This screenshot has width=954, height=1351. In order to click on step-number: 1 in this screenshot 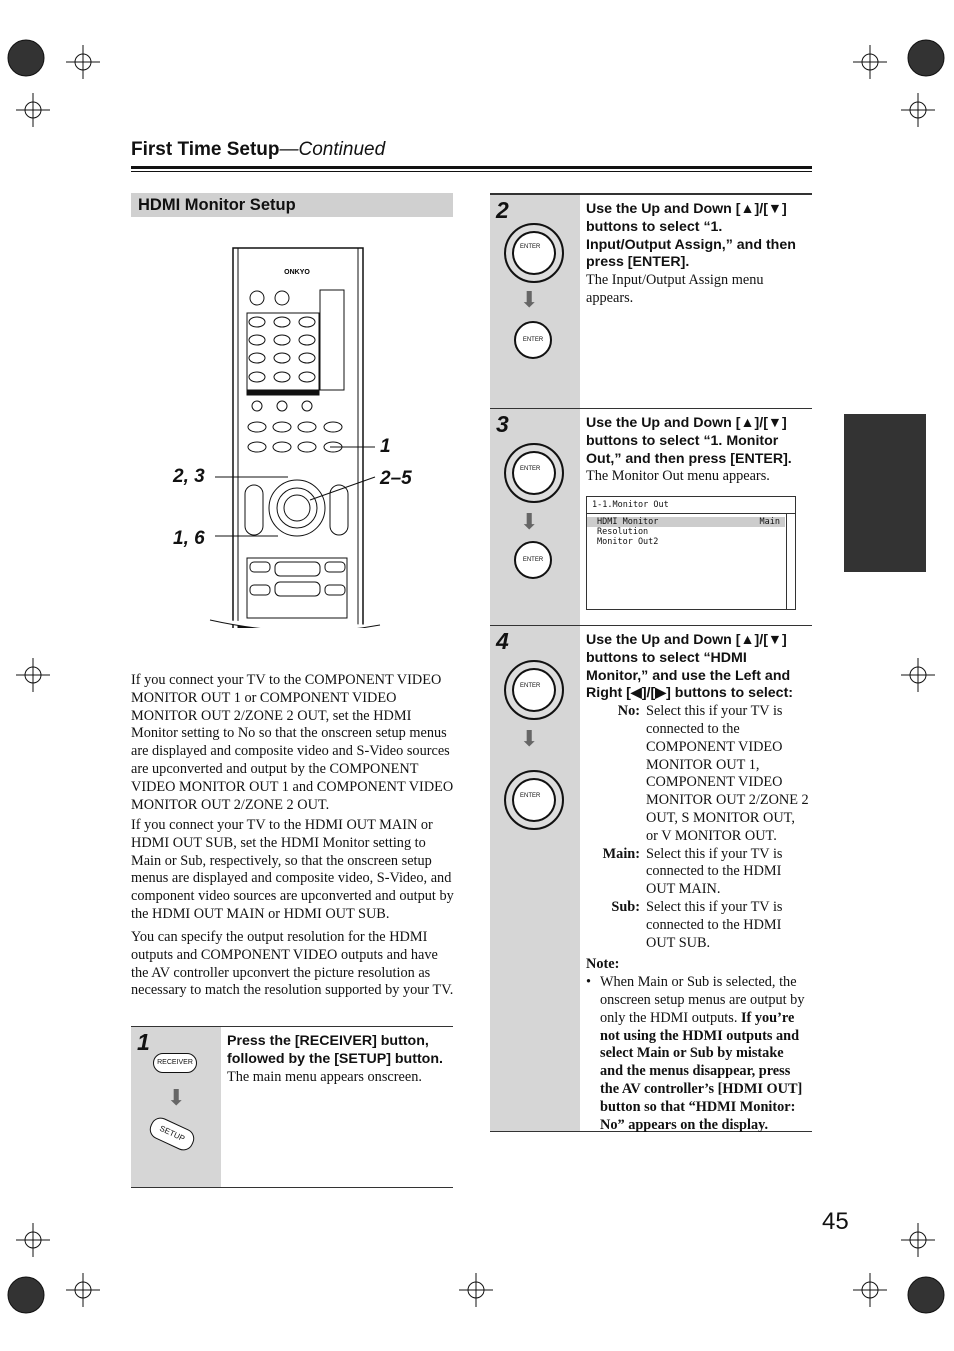, I will do `click(143, 1042)`.